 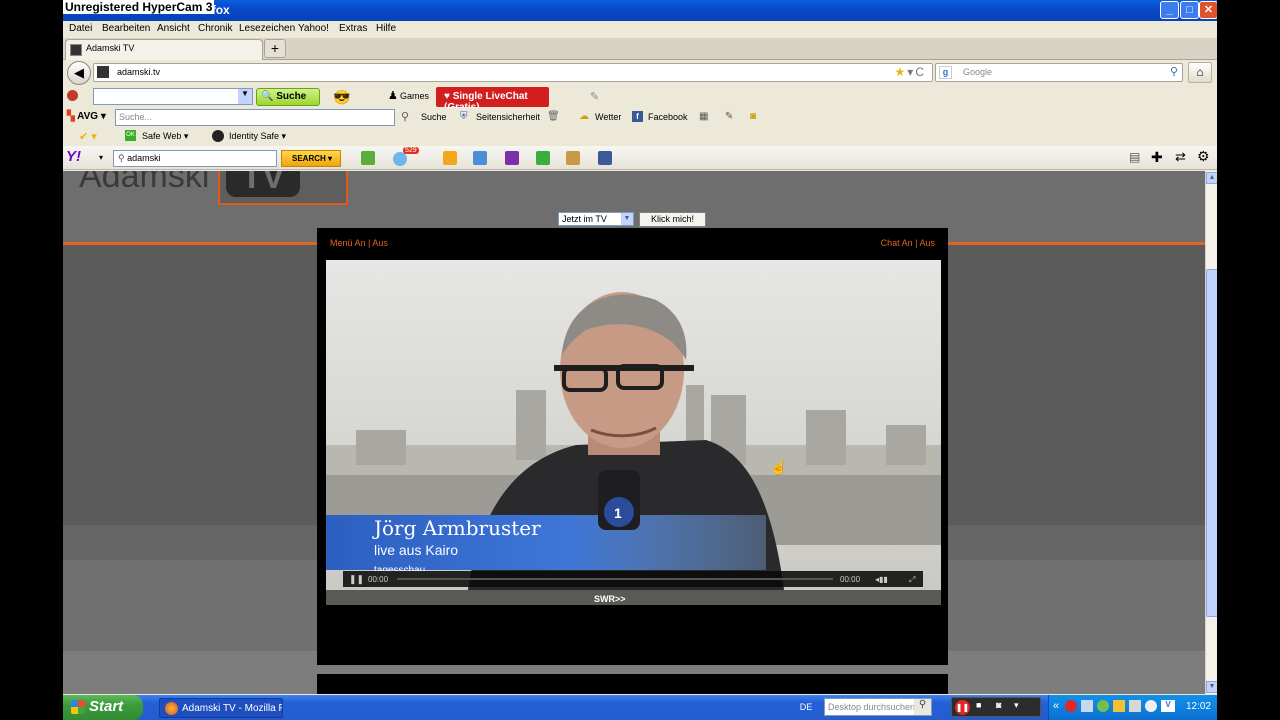 What do you see at coordinates (414, 96) in the screenshot?
I see `games-link: Games` at bounding box center [414, 96].